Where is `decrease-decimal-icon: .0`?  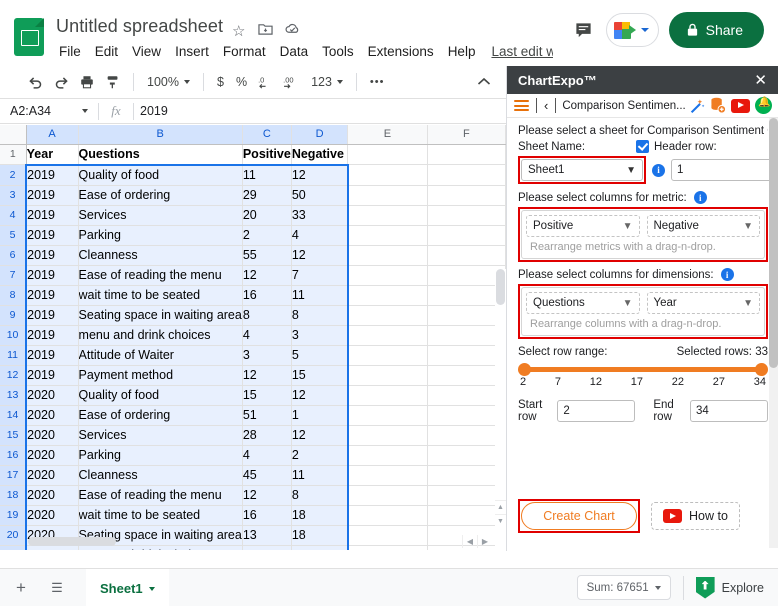
decrease-decimal-icon: .0 is located at coordinates (266, 82).